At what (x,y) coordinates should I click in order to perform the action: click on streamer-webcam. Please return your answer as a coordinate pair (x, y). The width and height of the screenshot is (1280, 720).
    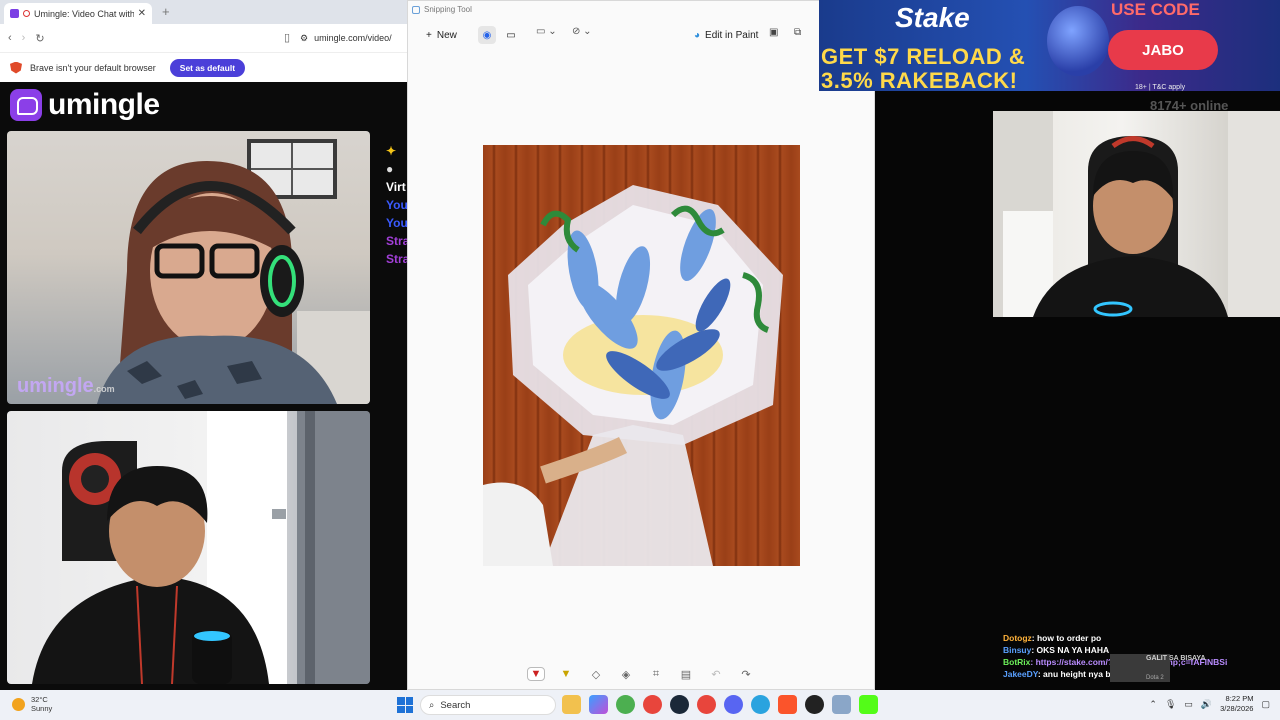
    Looking at the image, I should click on (1136, 214).